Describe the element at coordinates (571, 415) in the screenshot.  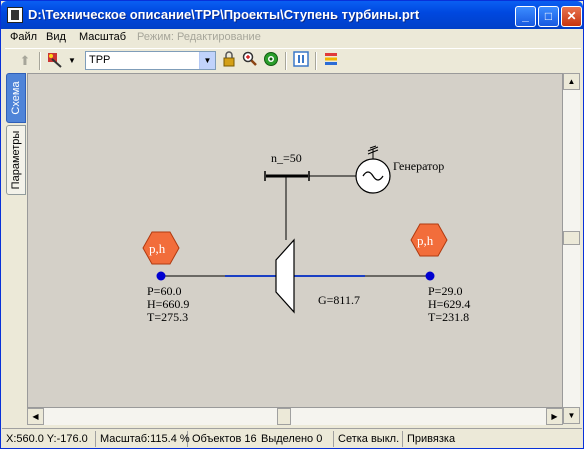
I see `scroll-down-icon: ▼` at that location.